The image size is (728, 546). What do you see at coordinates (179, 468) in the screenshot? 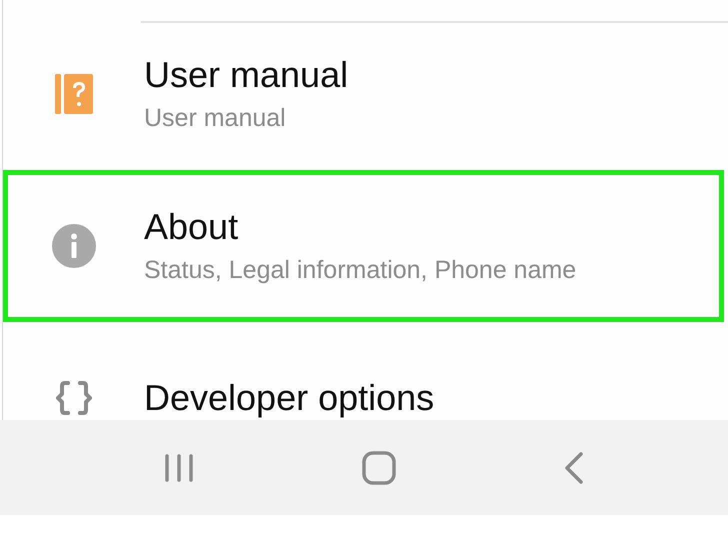
I see `recent-apps-icon` at bounding box center [179, 468].